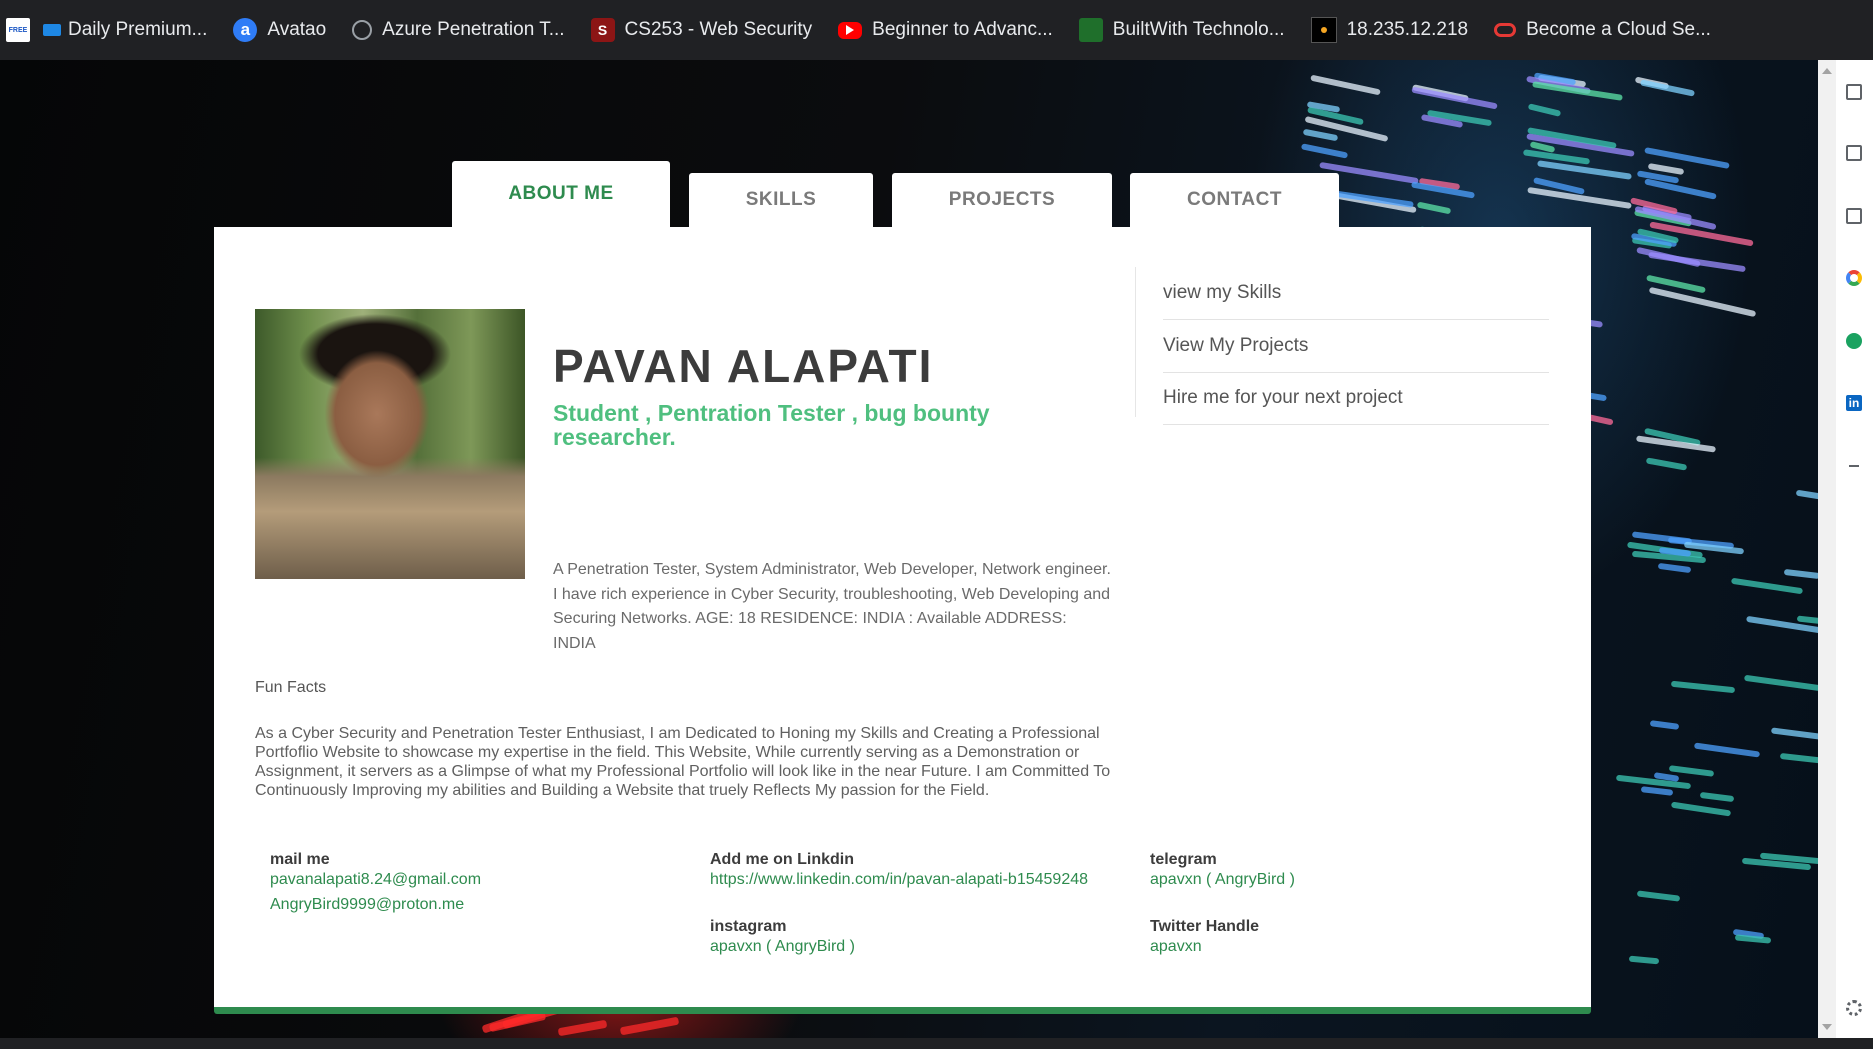 The height and width of the screenshot is (1049, 1873). I want to click on tab-label: PROJECTS, so click(1002, 199).